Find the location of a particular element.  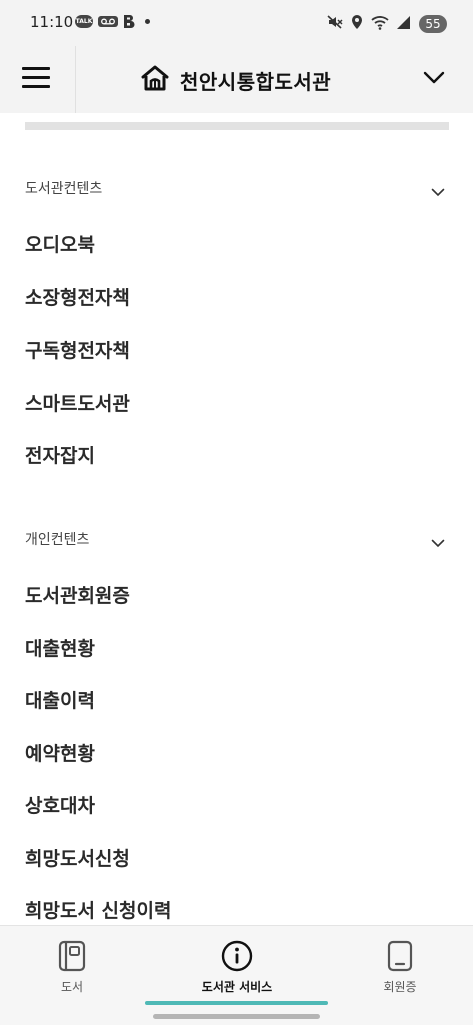

notification-dot-icon is located at coordinates (147, 21).